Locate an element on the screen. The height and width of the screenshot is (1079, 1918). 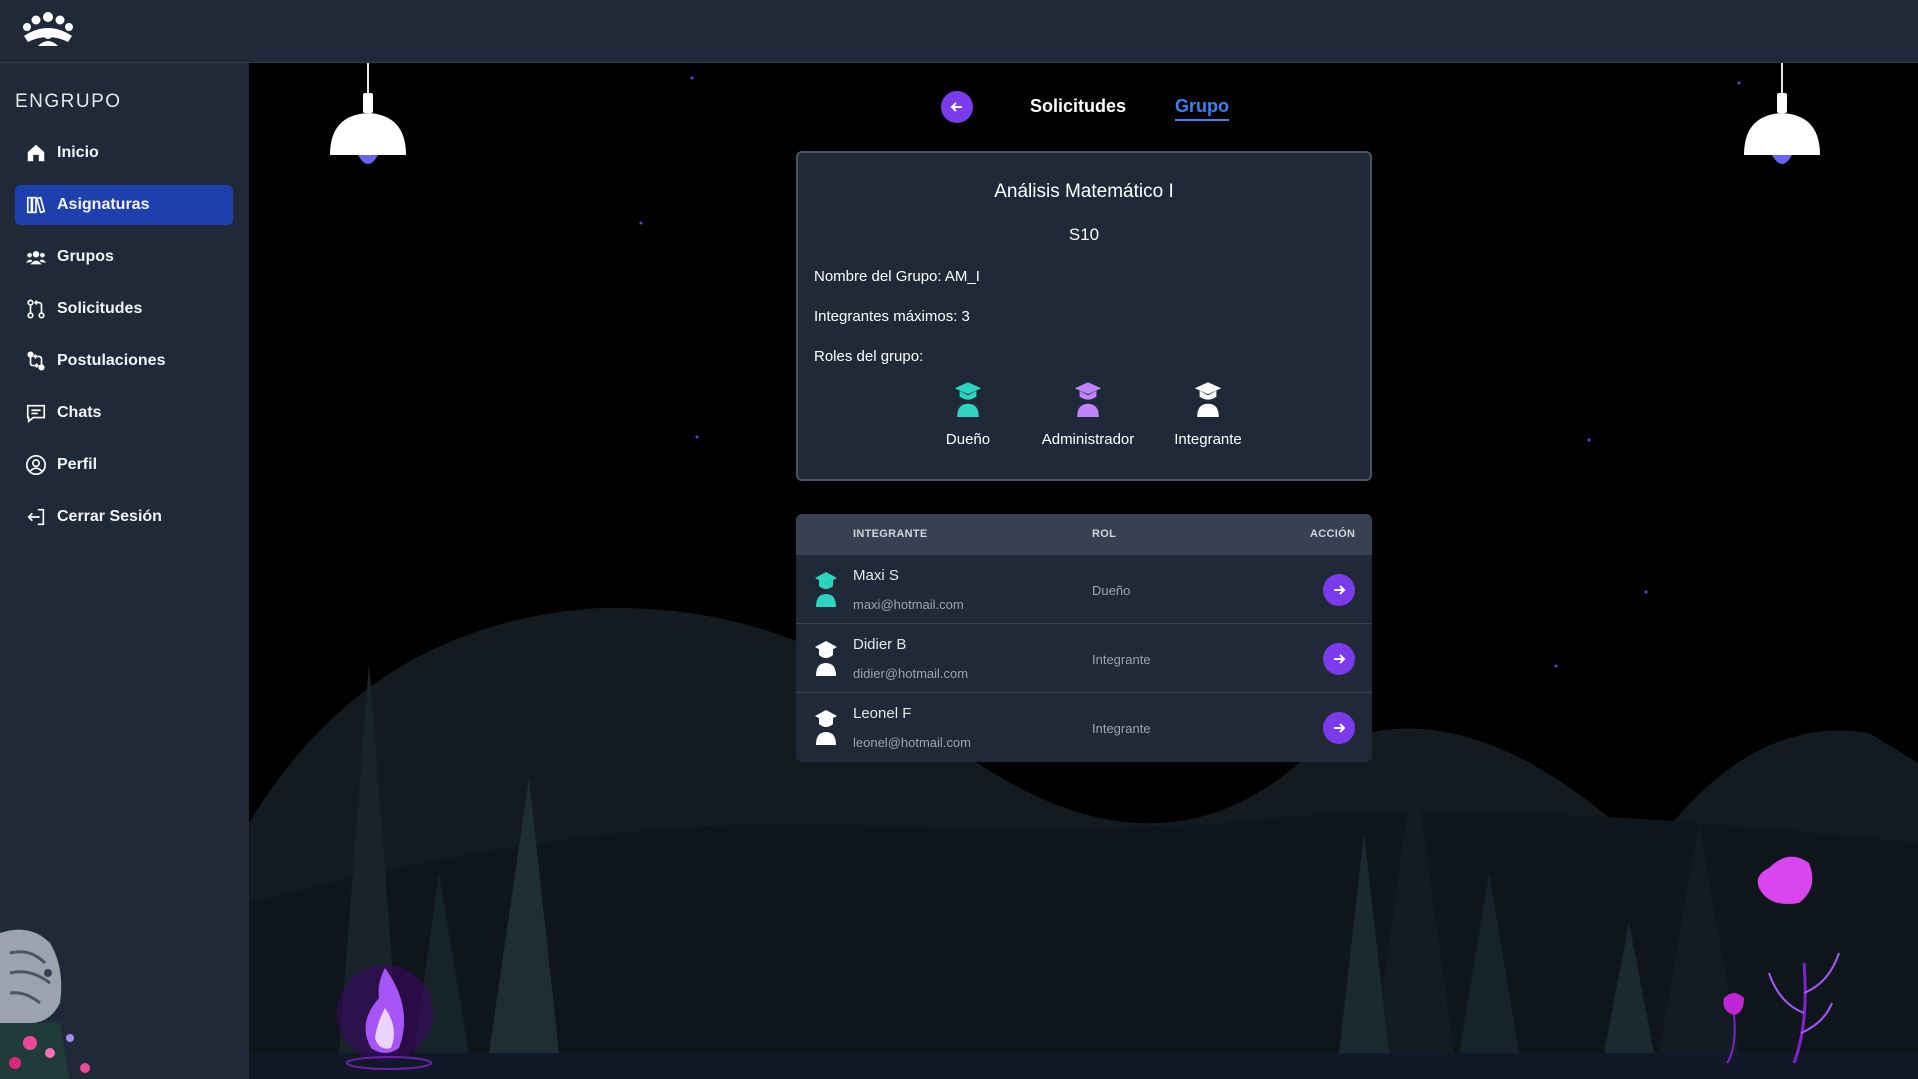
role-member: Integrante is located at coordinates (1208, 414).